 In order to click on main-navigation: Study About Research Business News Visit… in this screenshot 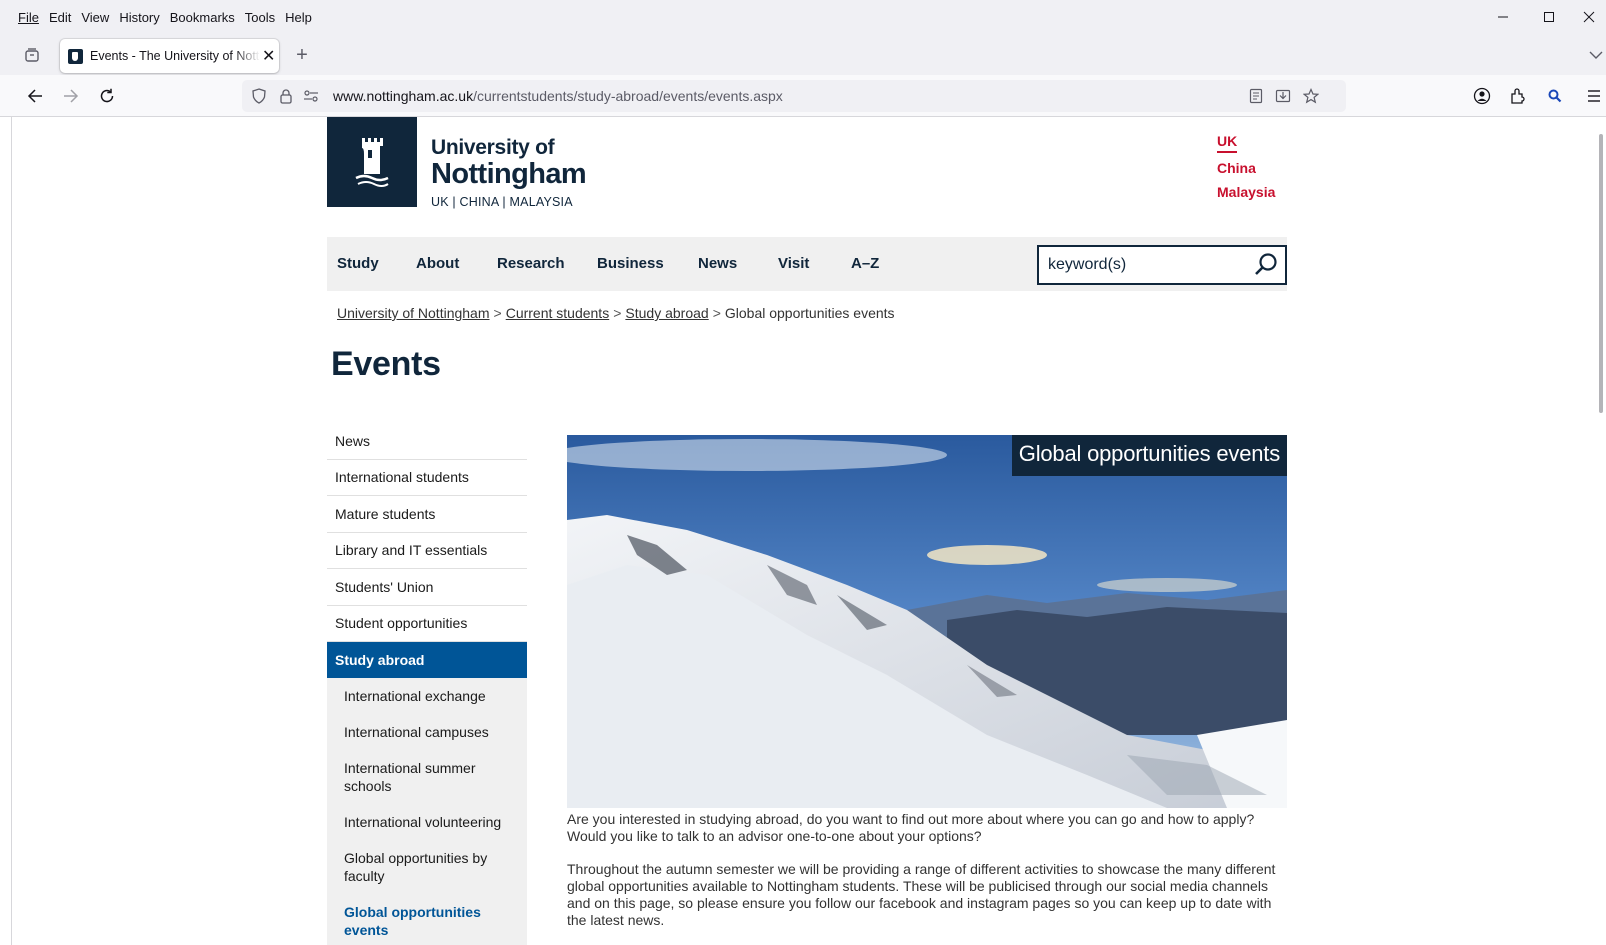, I will do `click(807, 264)`.